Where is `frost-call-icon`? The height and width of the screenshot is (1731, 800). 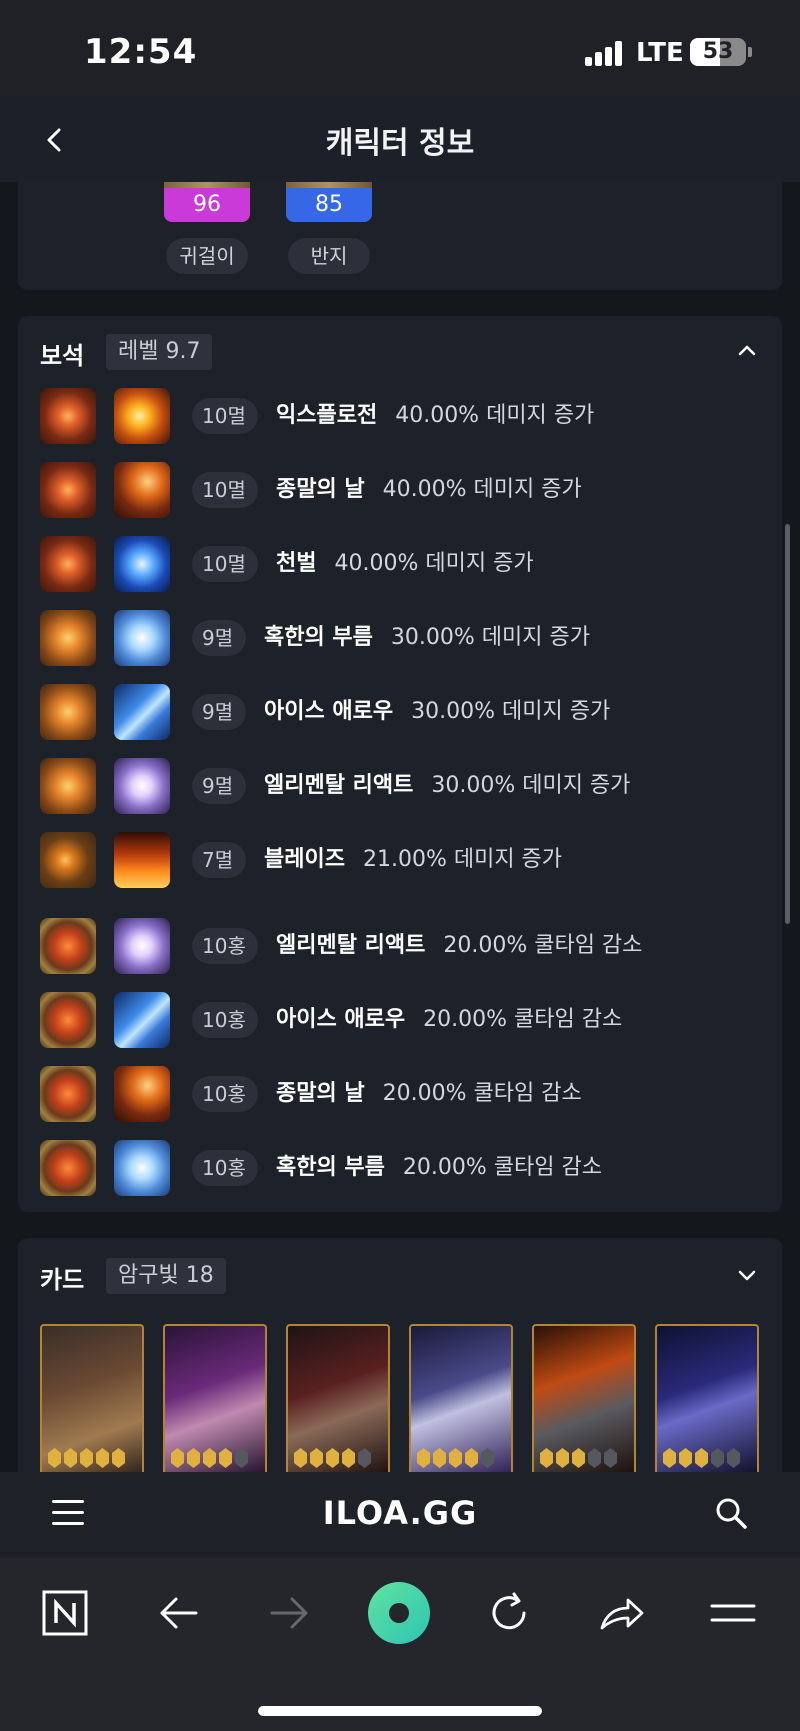
frost-call-icon is located at coordinates (142, 638).